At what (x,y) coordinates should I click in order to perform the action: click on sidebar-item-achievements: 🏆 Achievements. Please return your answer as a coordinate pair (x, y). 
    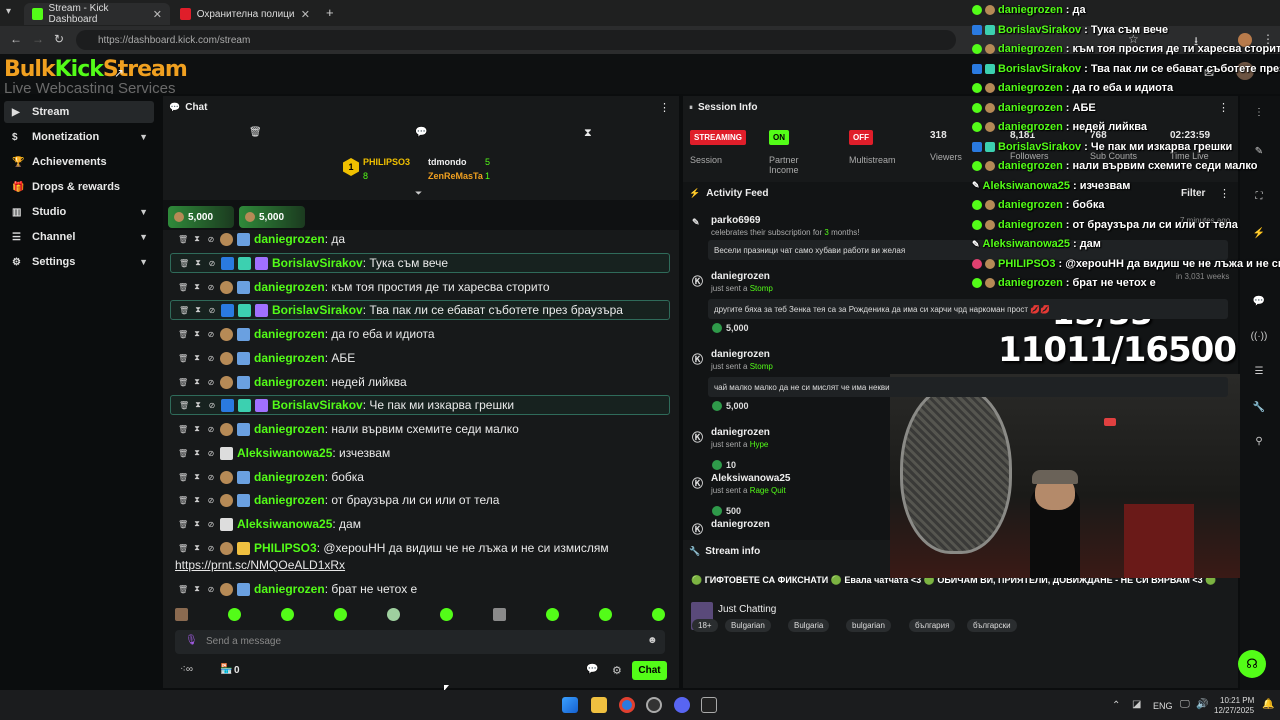
    Looking at the image, I should click on (79, 162).